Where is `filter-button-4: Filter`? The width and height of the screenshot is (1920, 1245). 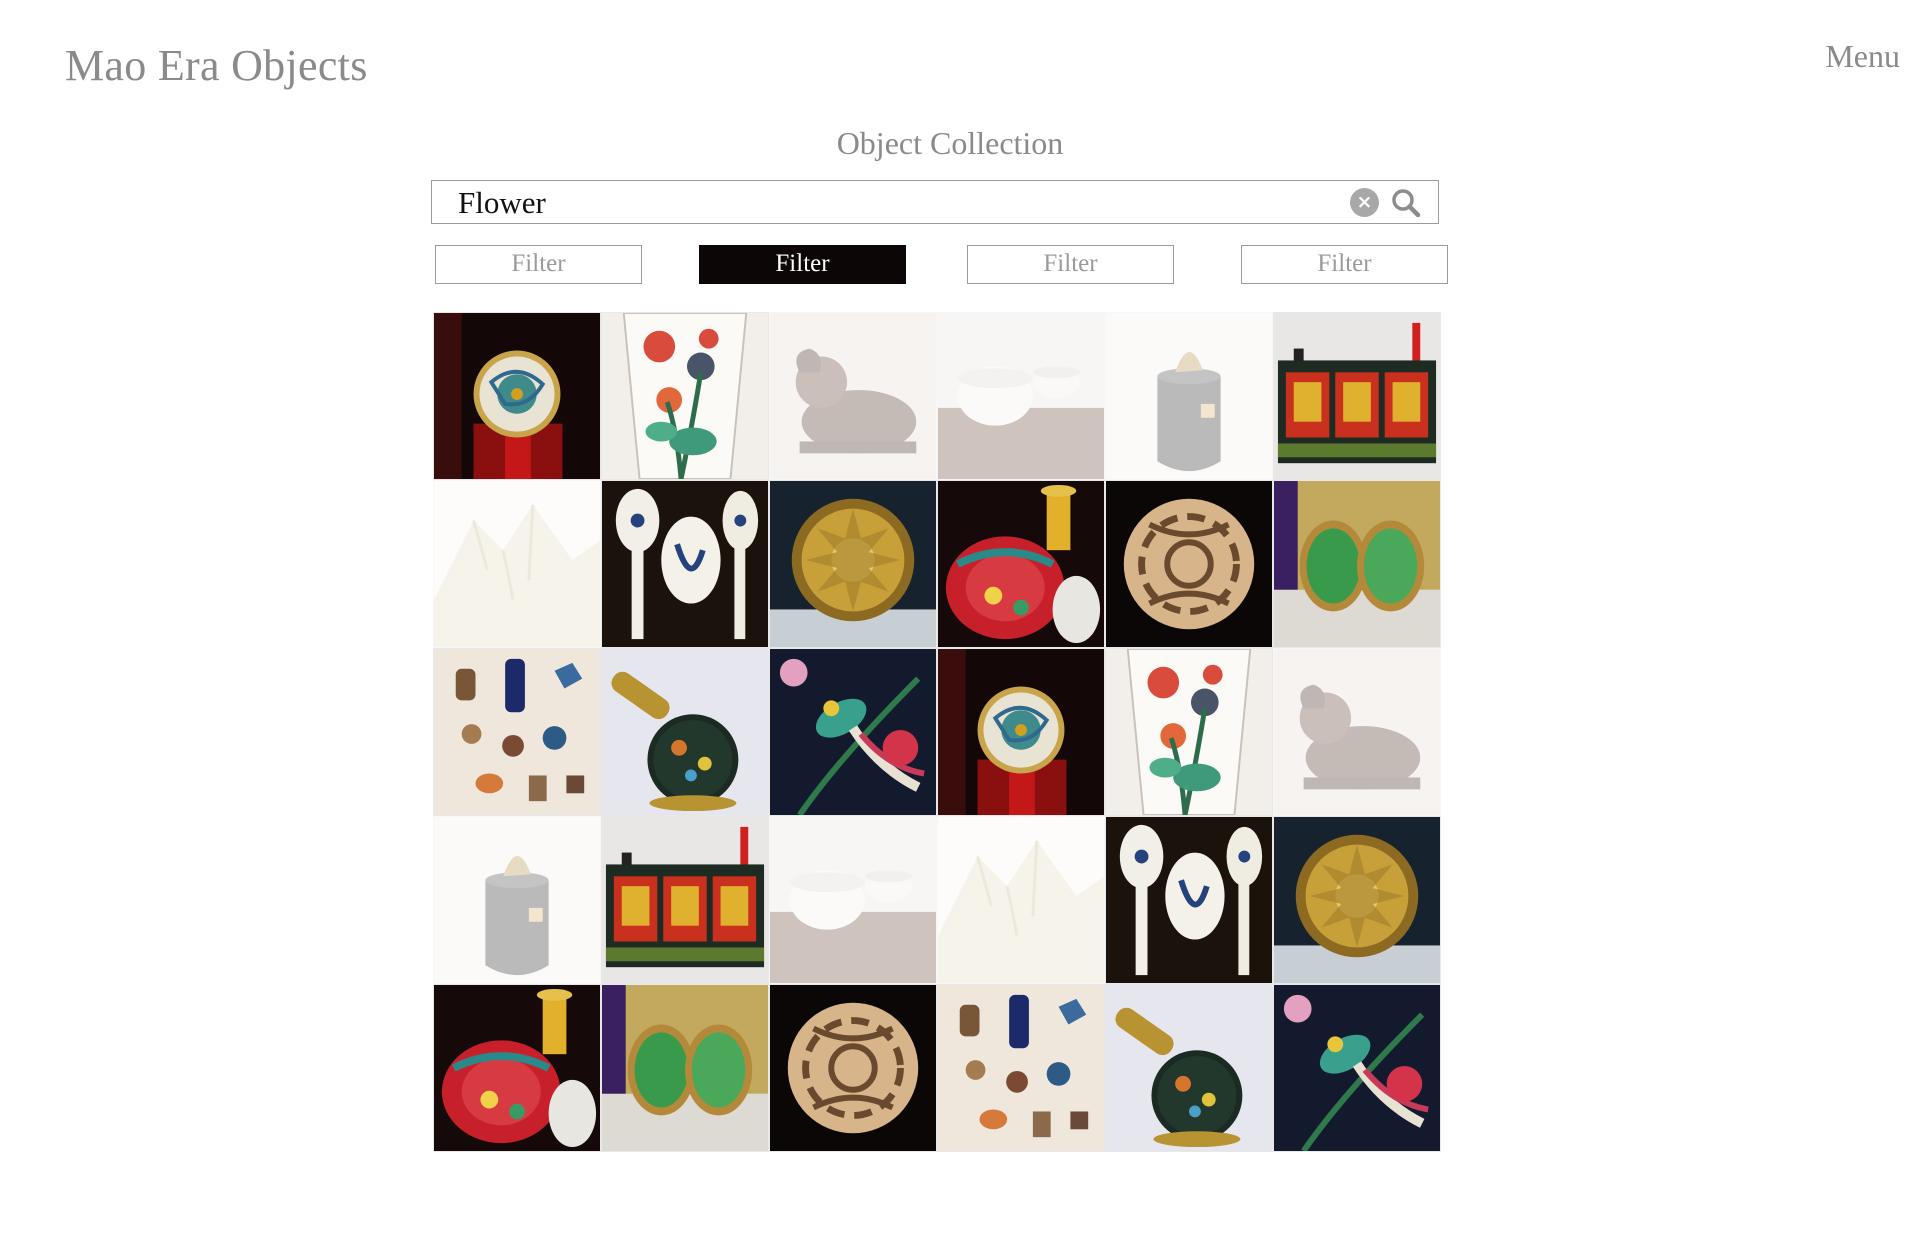
filter-button-4: Filter is located at coordinates (1344, 264).